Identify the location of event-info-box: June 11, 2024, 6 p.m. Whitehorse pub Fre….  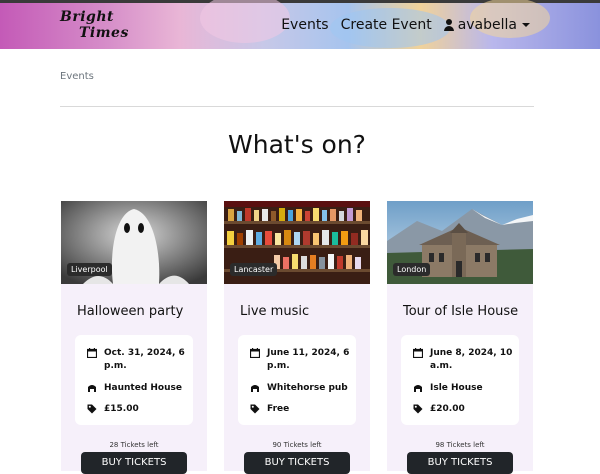
(297, 380).